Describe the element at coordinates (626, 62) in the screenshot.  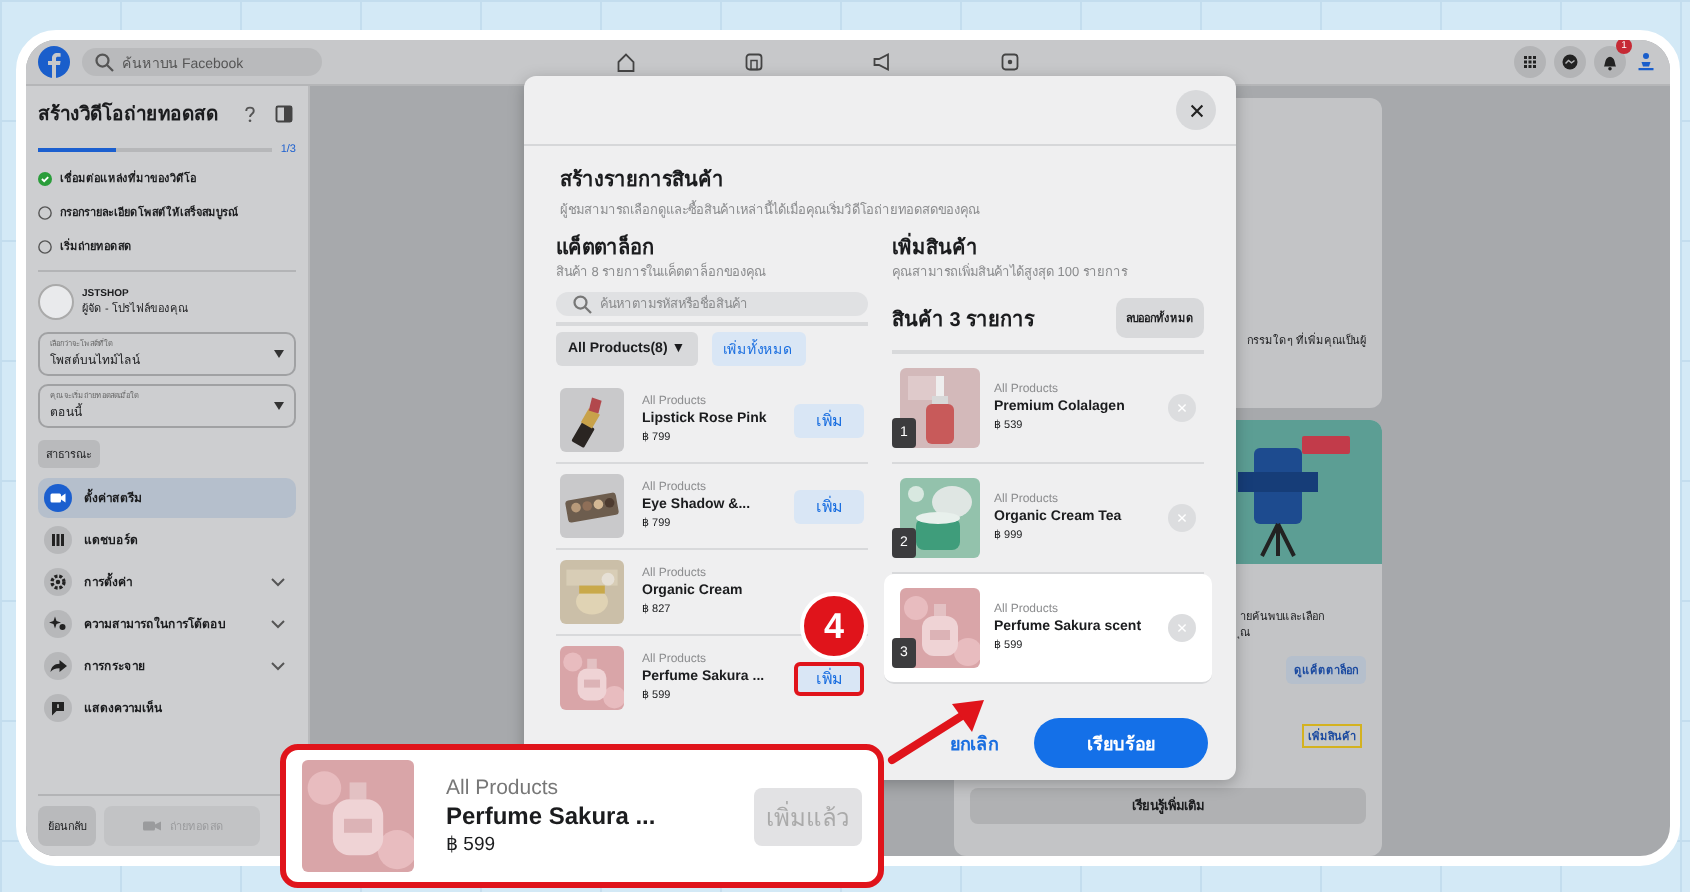
I see `home-icon` at that location.